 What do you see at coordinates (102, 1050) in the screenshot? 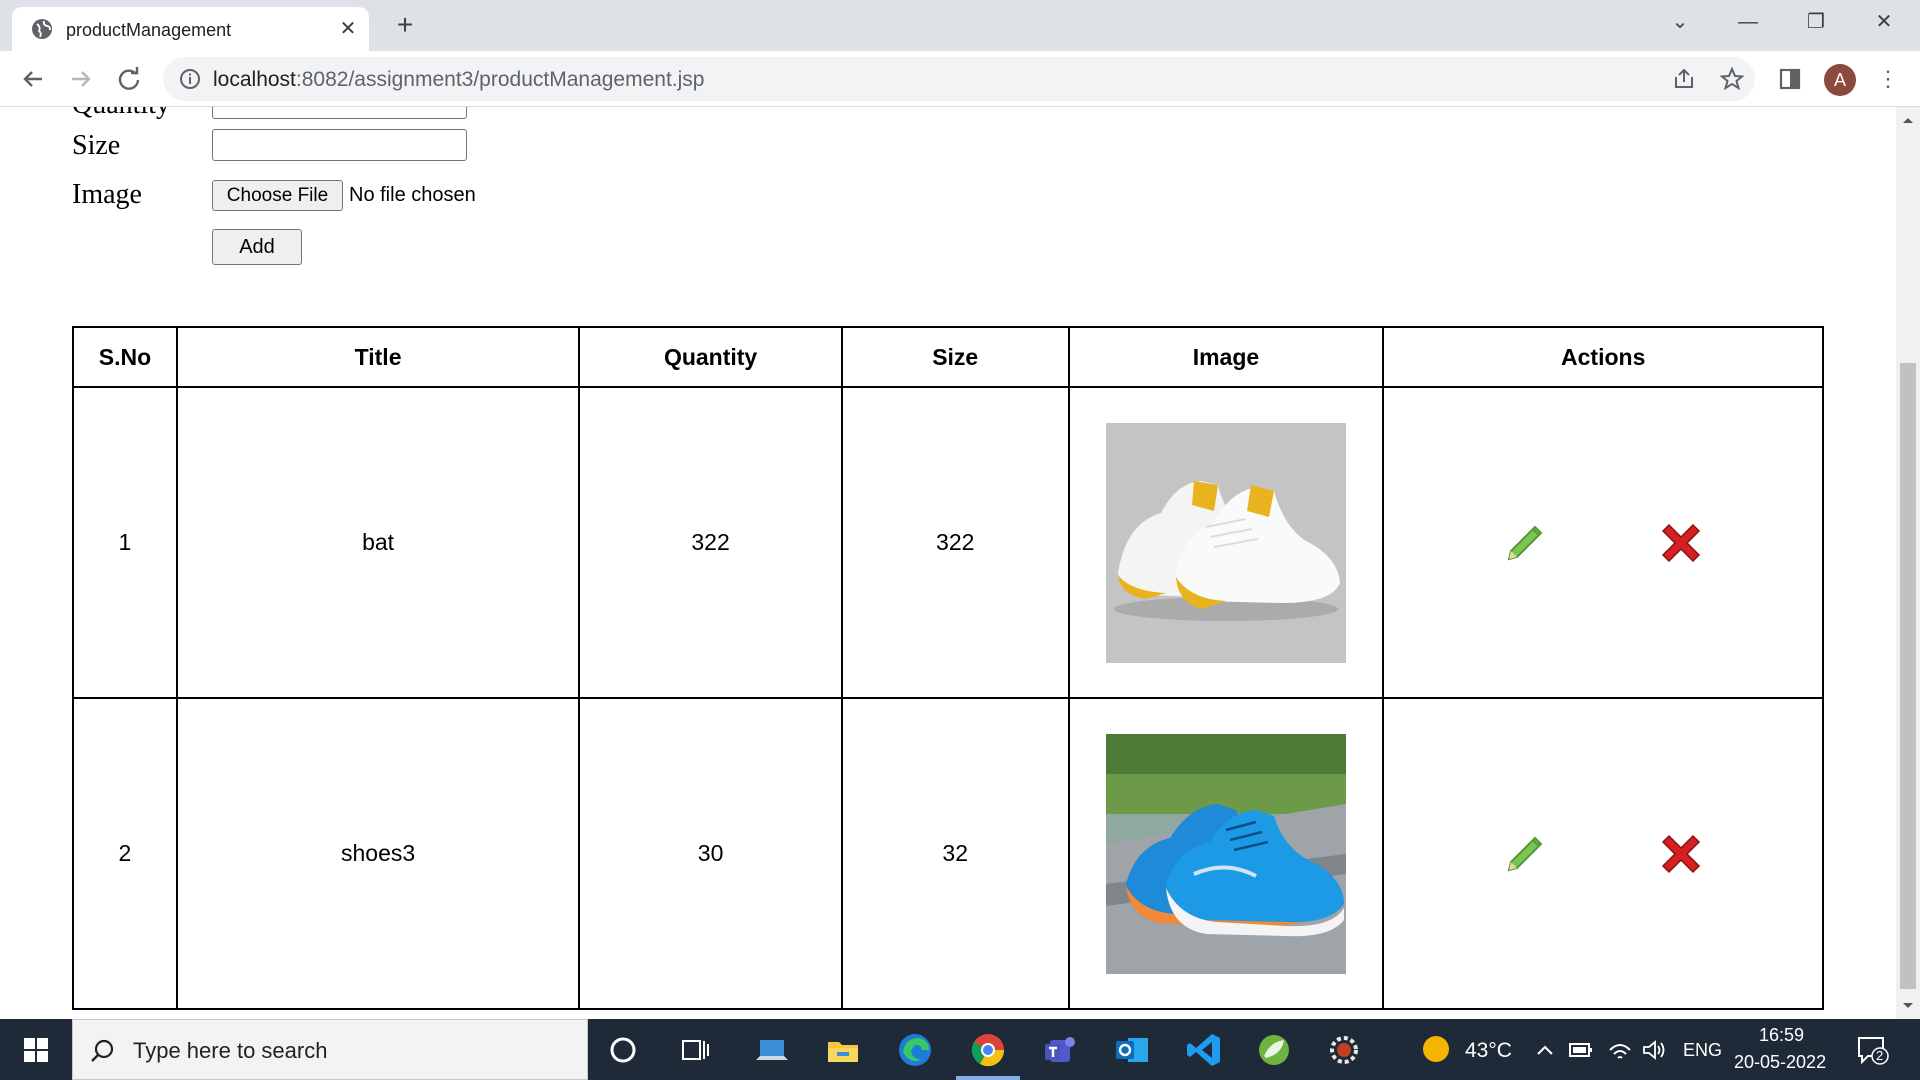
I see `search-icon` at bounding box center [102, 1050].